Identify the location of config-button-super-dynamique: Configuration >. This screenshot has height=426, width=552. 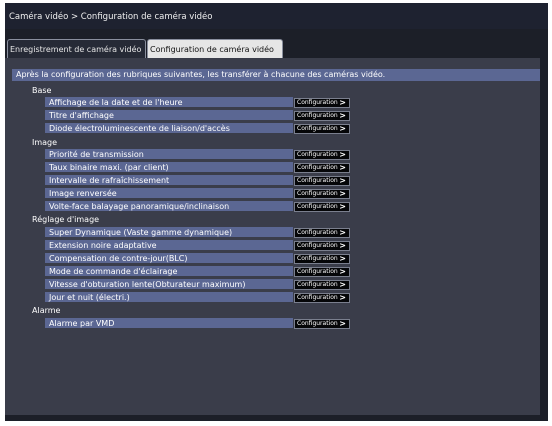
(322, 233).